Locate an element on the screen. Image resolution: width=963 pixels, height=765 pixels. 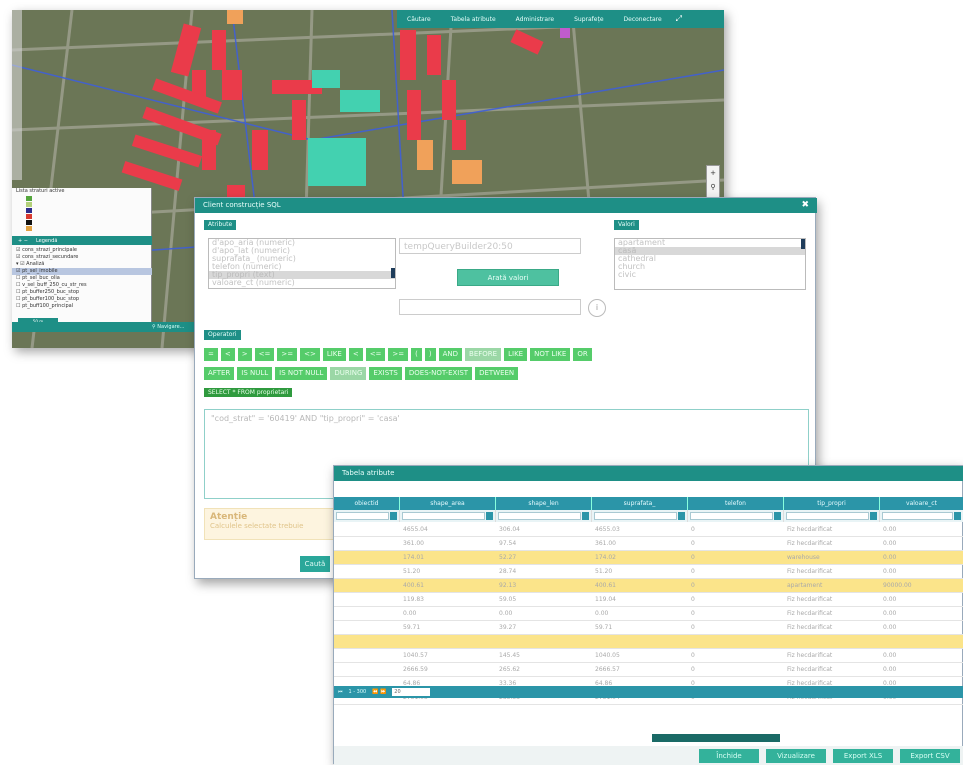
table-cell: 0.00 is located at coordinates (506, 613).